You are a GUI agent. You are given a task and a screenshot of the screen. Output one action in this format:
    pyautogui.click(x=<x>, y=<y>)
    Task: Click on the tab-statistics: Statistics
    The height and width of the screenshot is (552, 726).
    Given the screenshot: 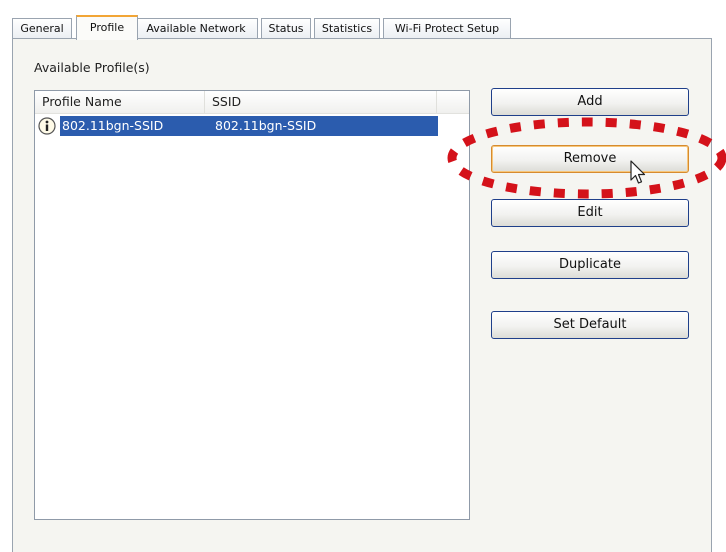 What is the action you would take?
    pyautogui.click(x=347, y=28)
    